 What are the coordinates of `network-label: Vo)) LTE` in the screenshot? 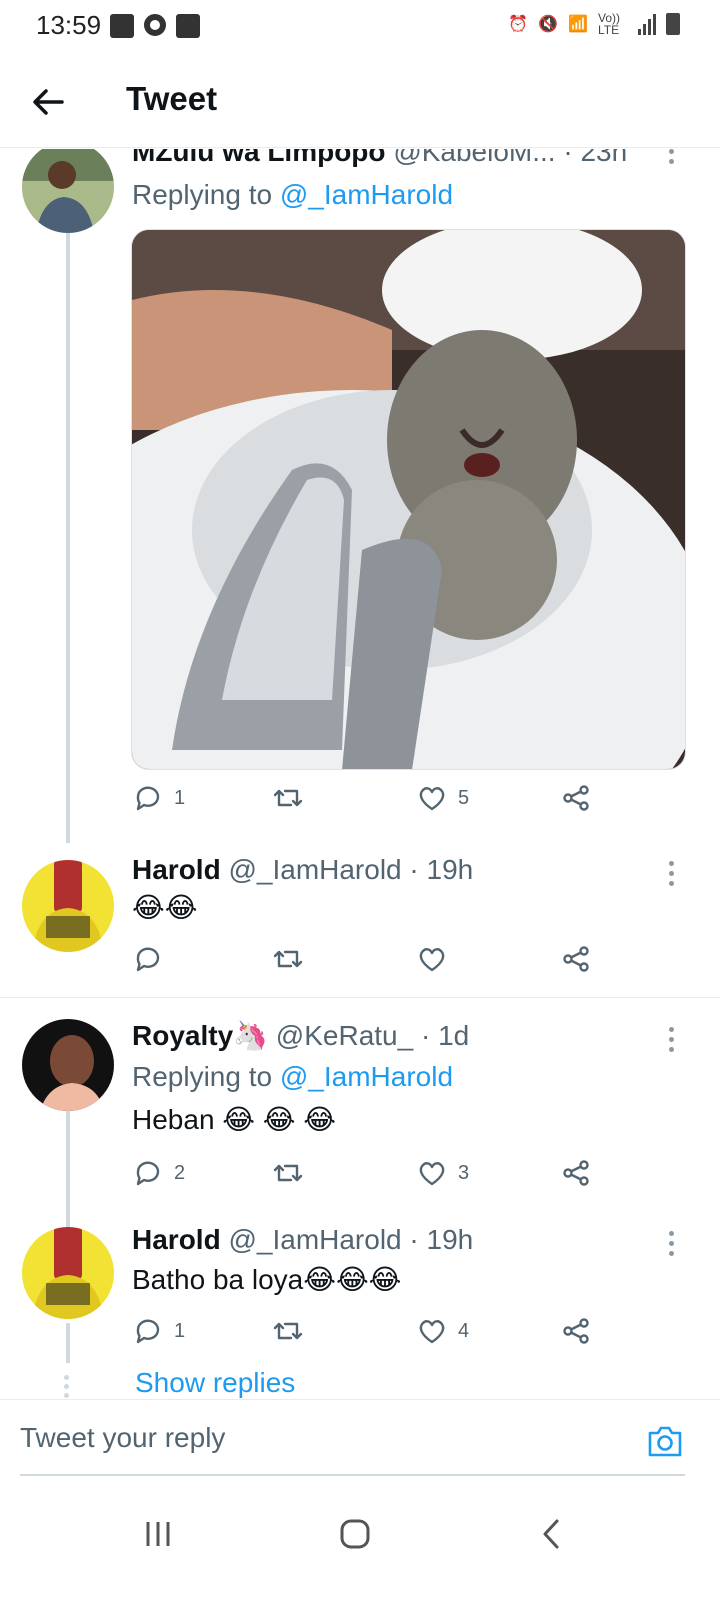 It's located at (609, 24).